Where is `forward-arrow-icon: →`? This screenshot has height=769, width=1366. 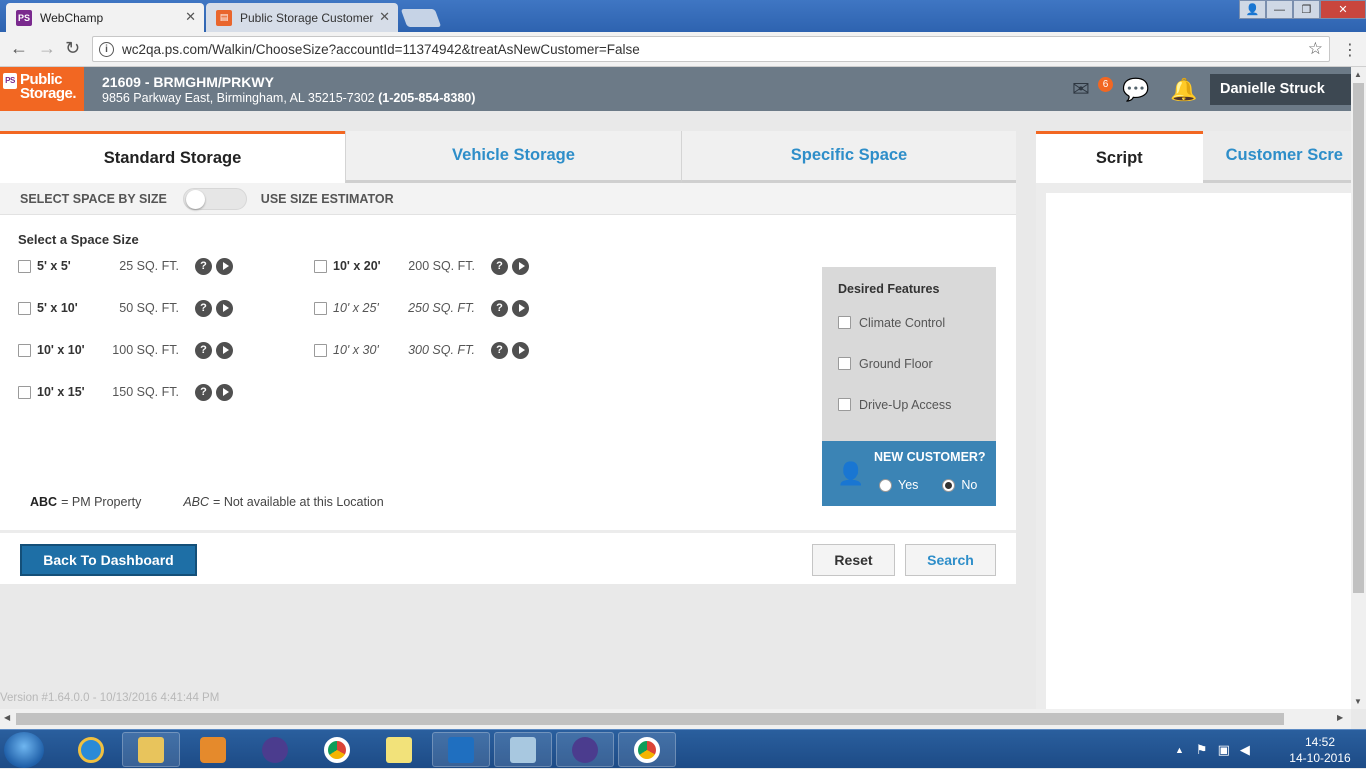
forward-arrow-icon: → is located at coordinates (47, 48).